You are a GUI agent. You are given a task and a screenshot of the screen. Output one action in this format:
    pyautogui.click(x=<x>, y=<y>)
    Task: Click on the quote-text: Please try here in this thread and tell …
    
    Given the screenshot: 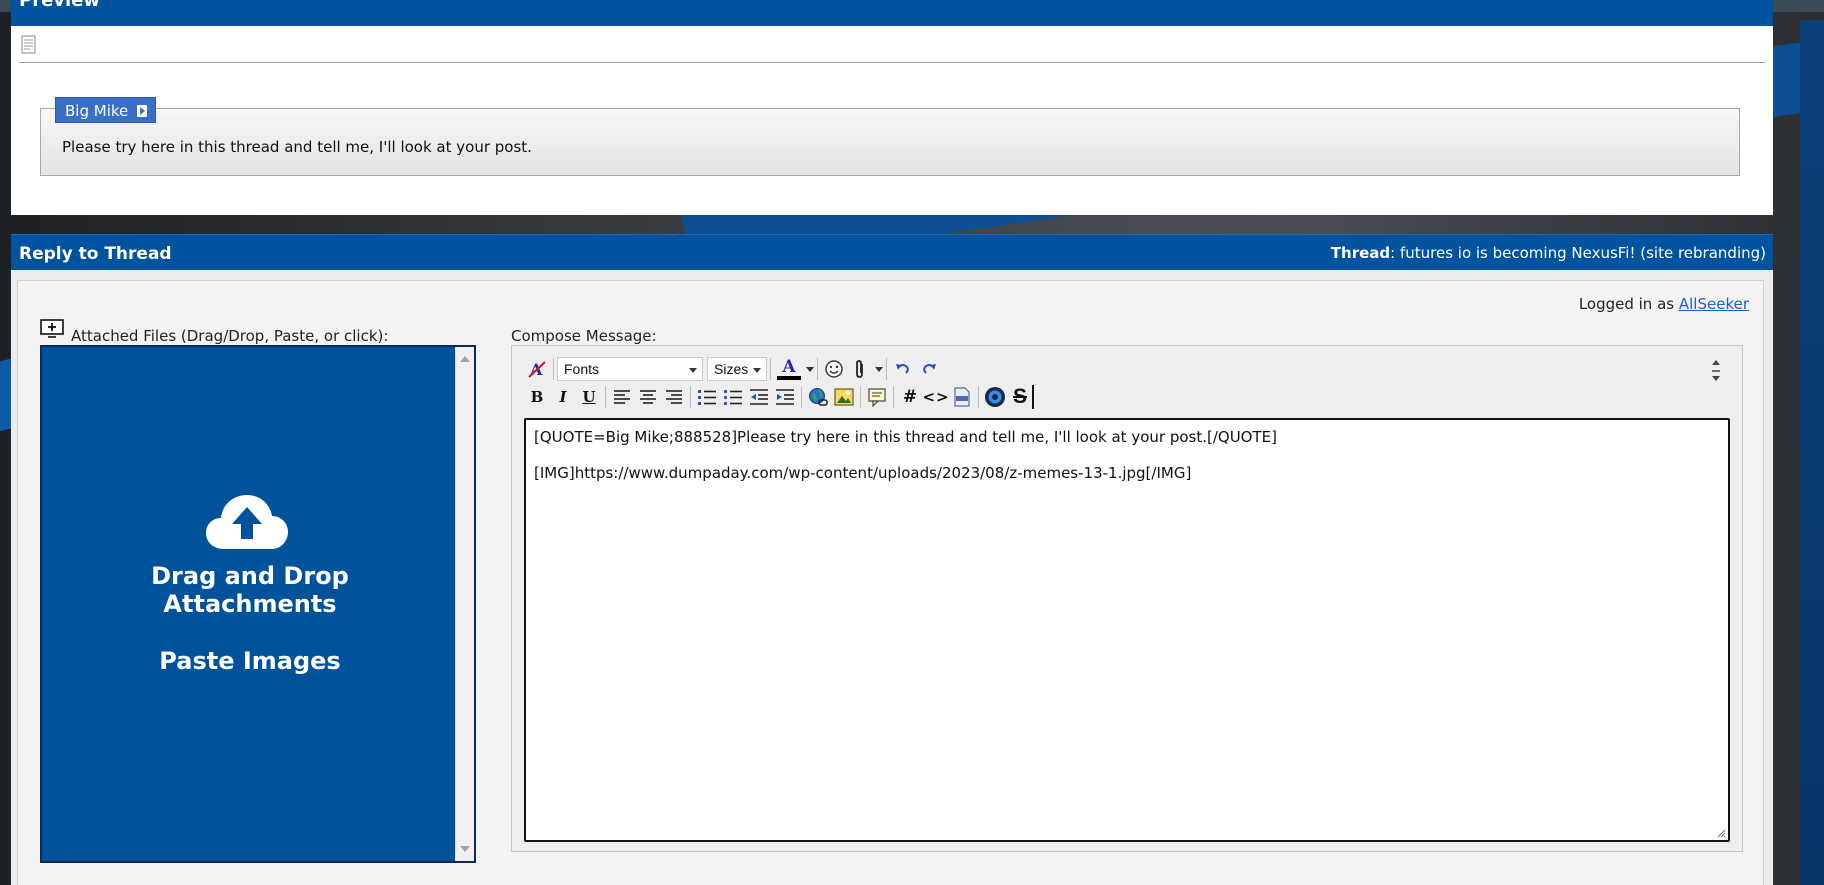 What is the action you would take?
    pyautogui.click(x=297, y=147)
    